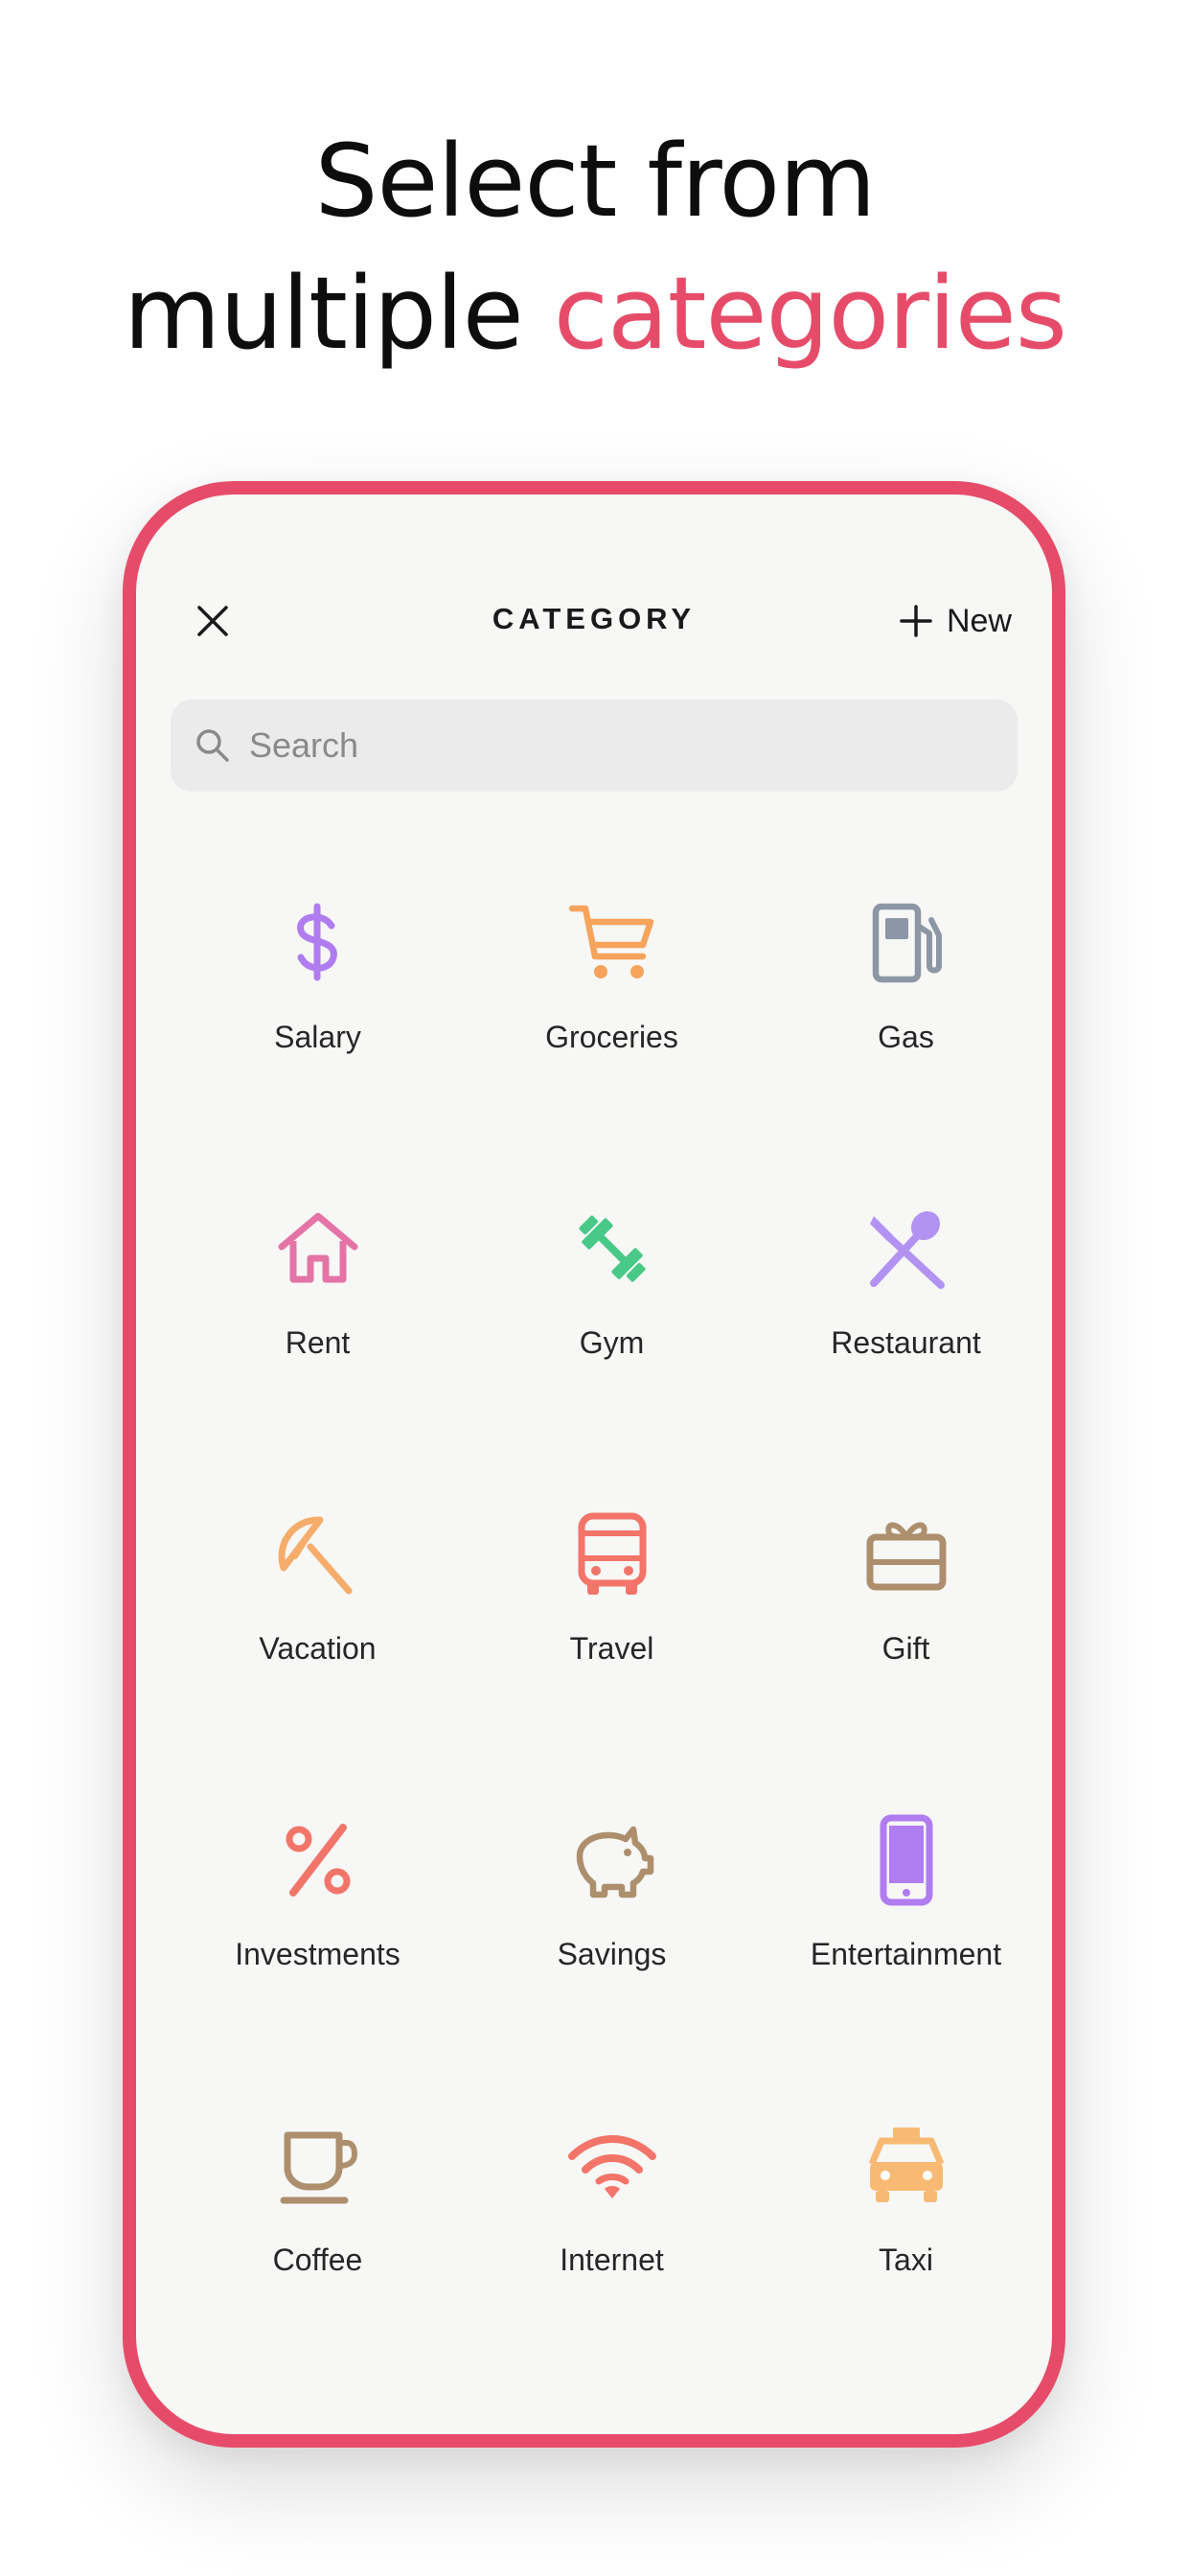 The height and width of the screenshot is (2576, 1190). Describe the element at coordinates (906, 1954) in the screenshot. I see `category-label: Entertainment` at that location.